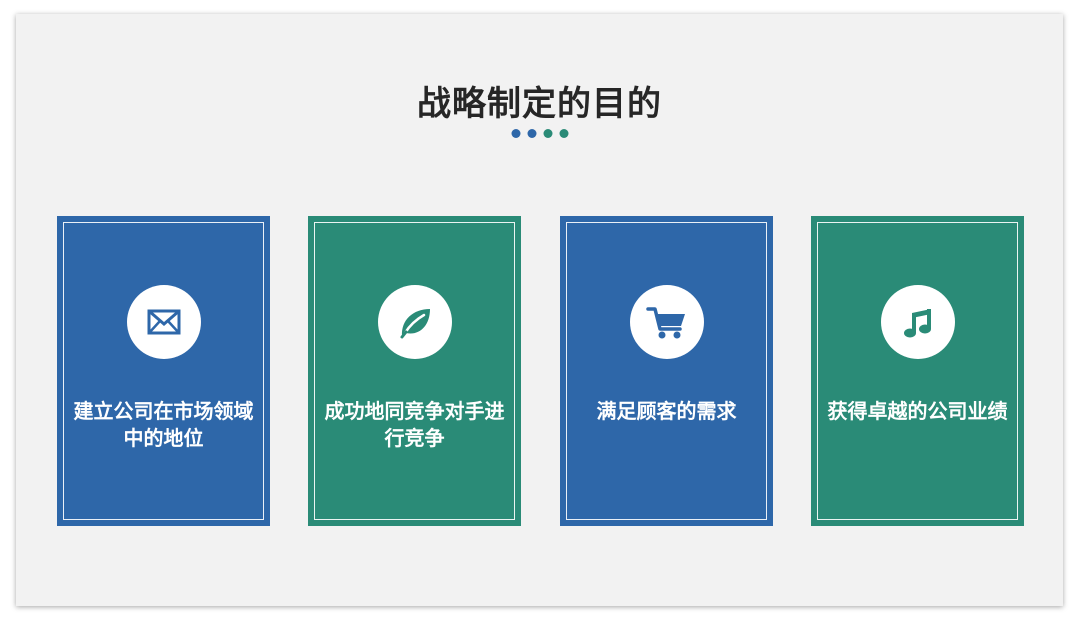 This screenshot has height=622, width=1080. Describe the element at coordinates (917, 411) in the screenshot. I see `card-text: 获得卓越的公司业绩` at that location.